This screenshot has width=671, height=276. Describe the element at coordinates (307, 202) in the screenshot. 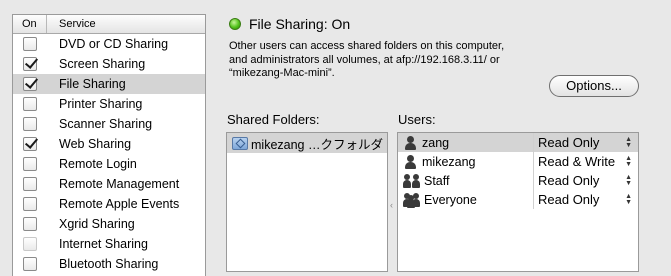

I see `shared-folders-list: mikezang …クフォルダ` at that location.